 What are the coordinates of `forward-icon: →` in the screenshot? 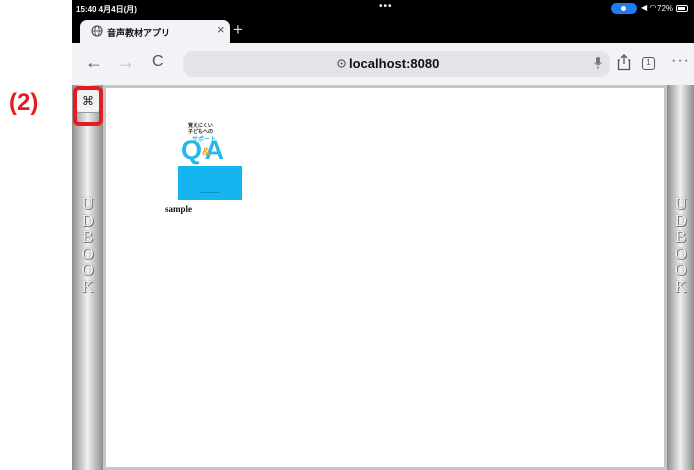 It's located at (126, 62).